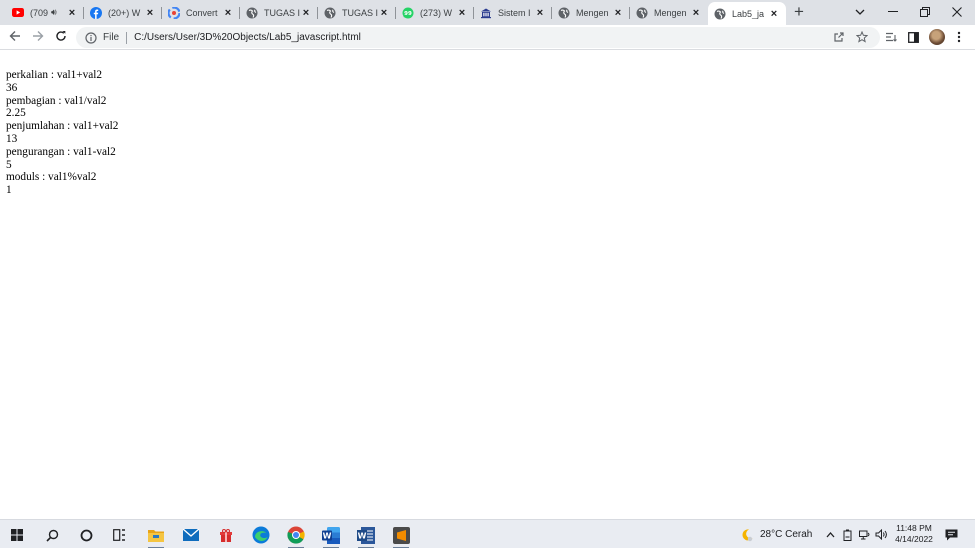 The width and height of the screenshot is (975, 548). I want to click on chrome-button, so click(296, 536).